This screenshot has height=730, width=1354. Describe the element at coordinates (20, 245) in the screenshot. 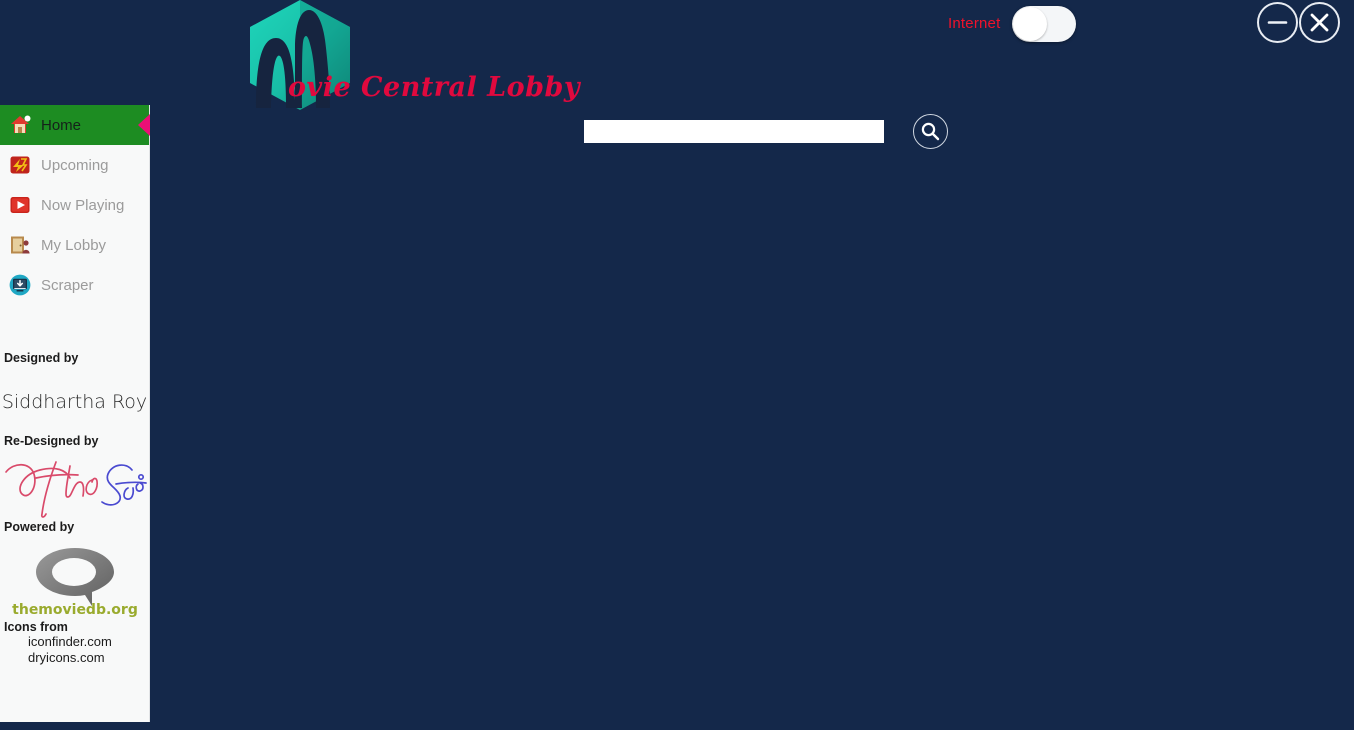

I see `door-person-icon` at that location.